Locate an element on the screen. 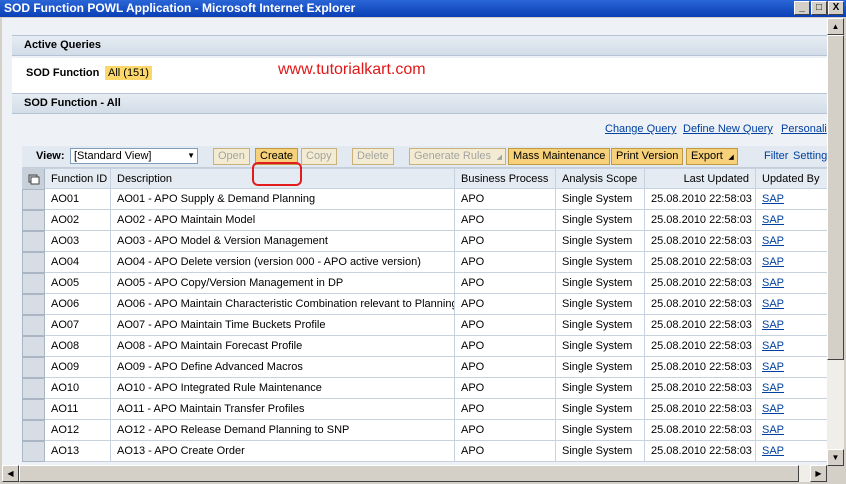  generate-rules-button: Generate Rules ◢ is located at coordinates (458, 156).